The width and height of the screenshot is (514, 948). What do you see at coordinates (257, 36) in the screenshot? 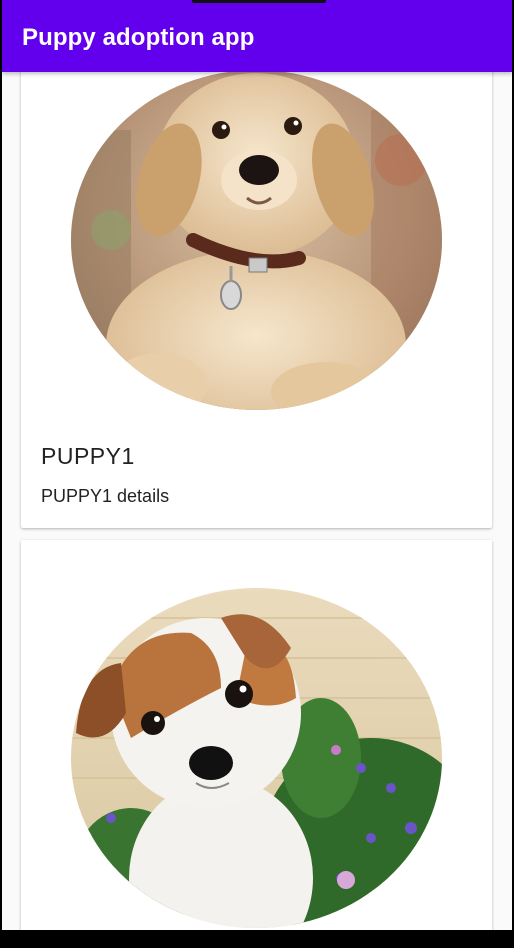
I see `top-app-bar: Puppy adoption app` at bounding box center [257, 36].